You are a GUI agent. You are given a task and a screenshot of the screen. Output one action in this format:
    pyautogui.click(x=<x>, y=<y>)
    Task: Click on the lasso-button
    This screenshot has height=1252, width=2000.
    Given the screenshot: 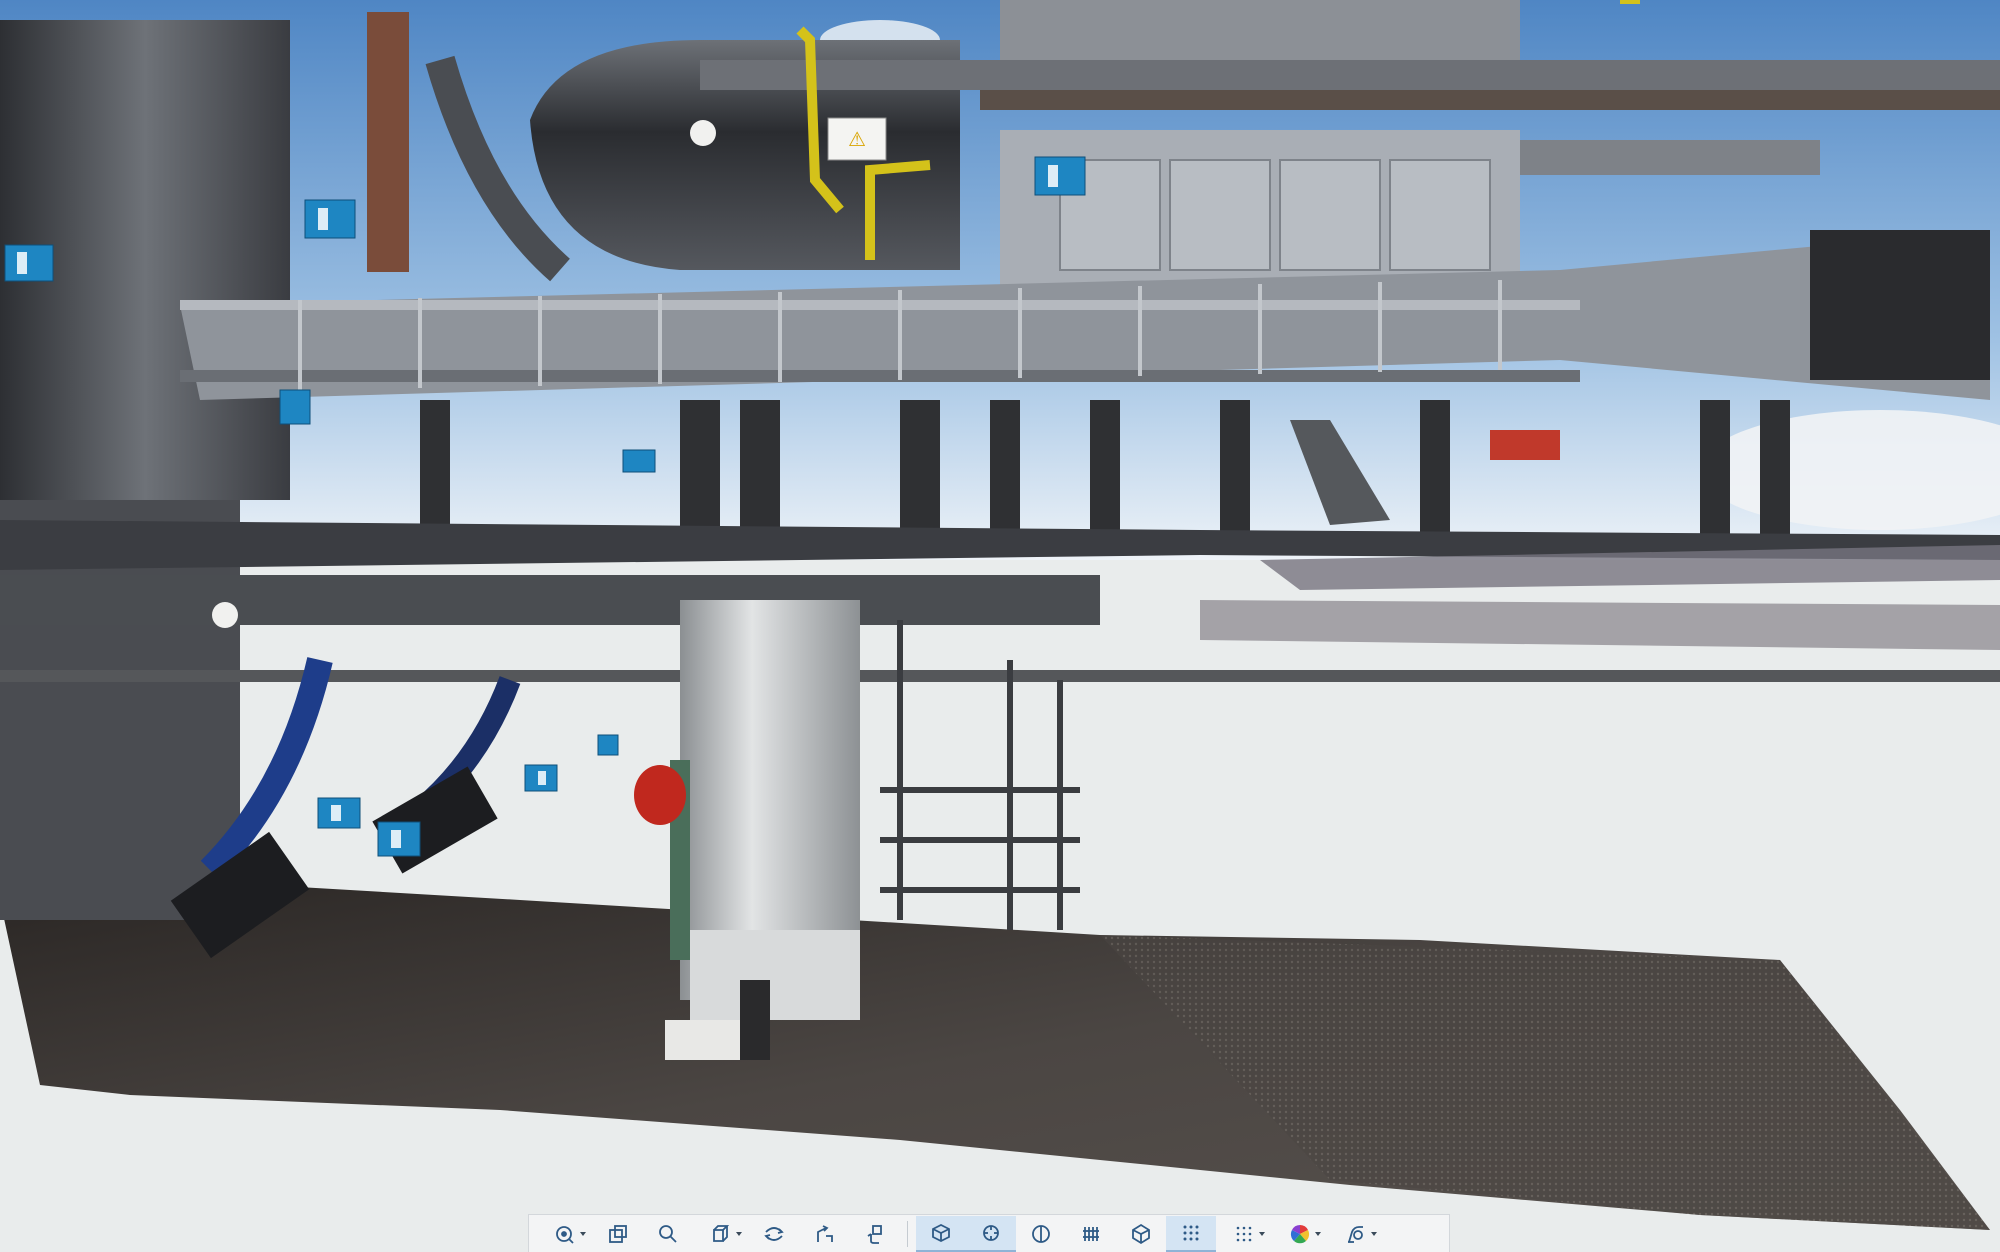 What is the action you would take?
    pyautogui.click(x=991, y=1233)
    